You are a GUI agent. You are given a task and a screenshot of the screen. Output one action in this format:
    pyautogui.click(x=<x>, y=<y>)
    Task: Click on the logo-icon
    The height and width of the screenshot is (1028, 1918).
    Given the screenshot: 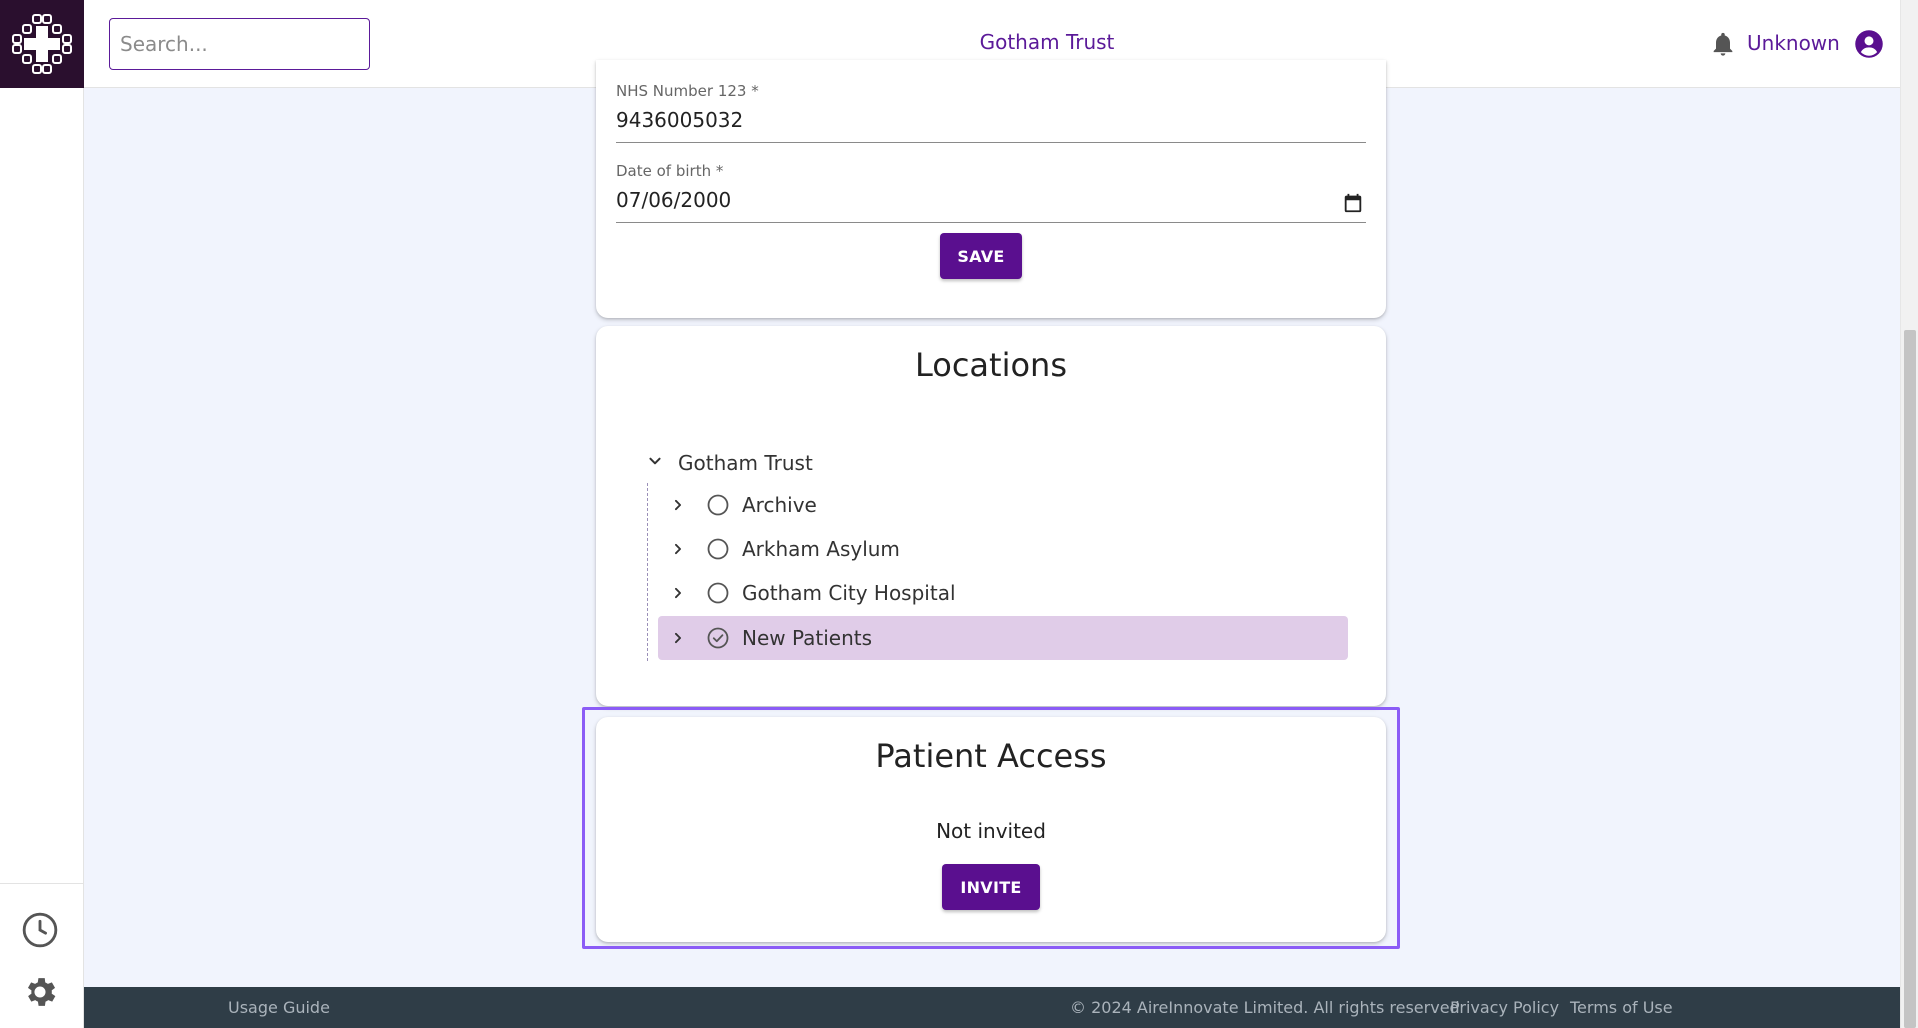 What is the action you would take?
    pyautogui.click(x=42, y=44)
    